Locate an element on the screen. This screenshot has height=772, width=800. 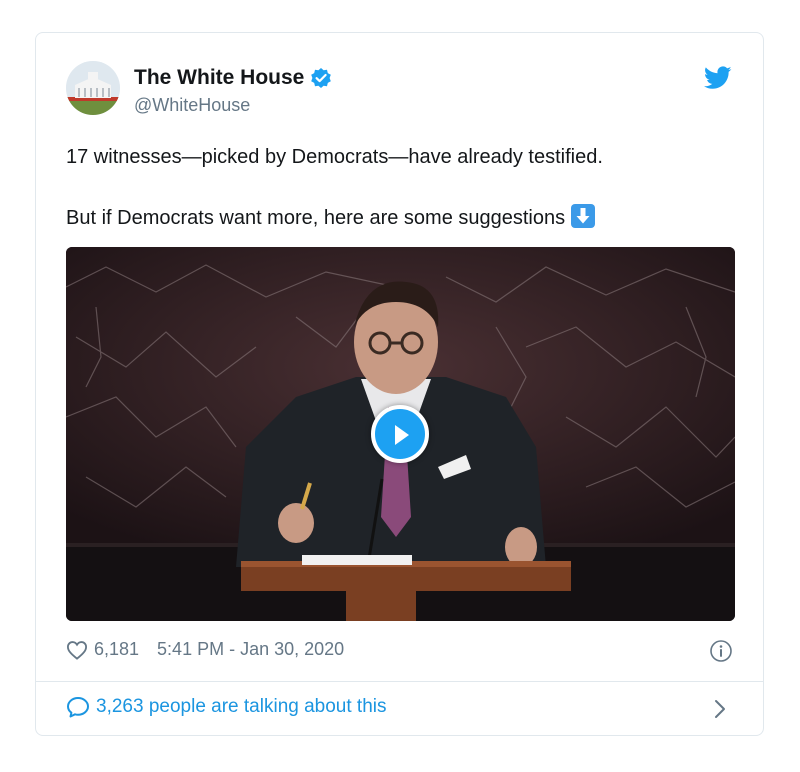
conversation-count: 3,263 people are talking about this is located at coordinates (241, 707).